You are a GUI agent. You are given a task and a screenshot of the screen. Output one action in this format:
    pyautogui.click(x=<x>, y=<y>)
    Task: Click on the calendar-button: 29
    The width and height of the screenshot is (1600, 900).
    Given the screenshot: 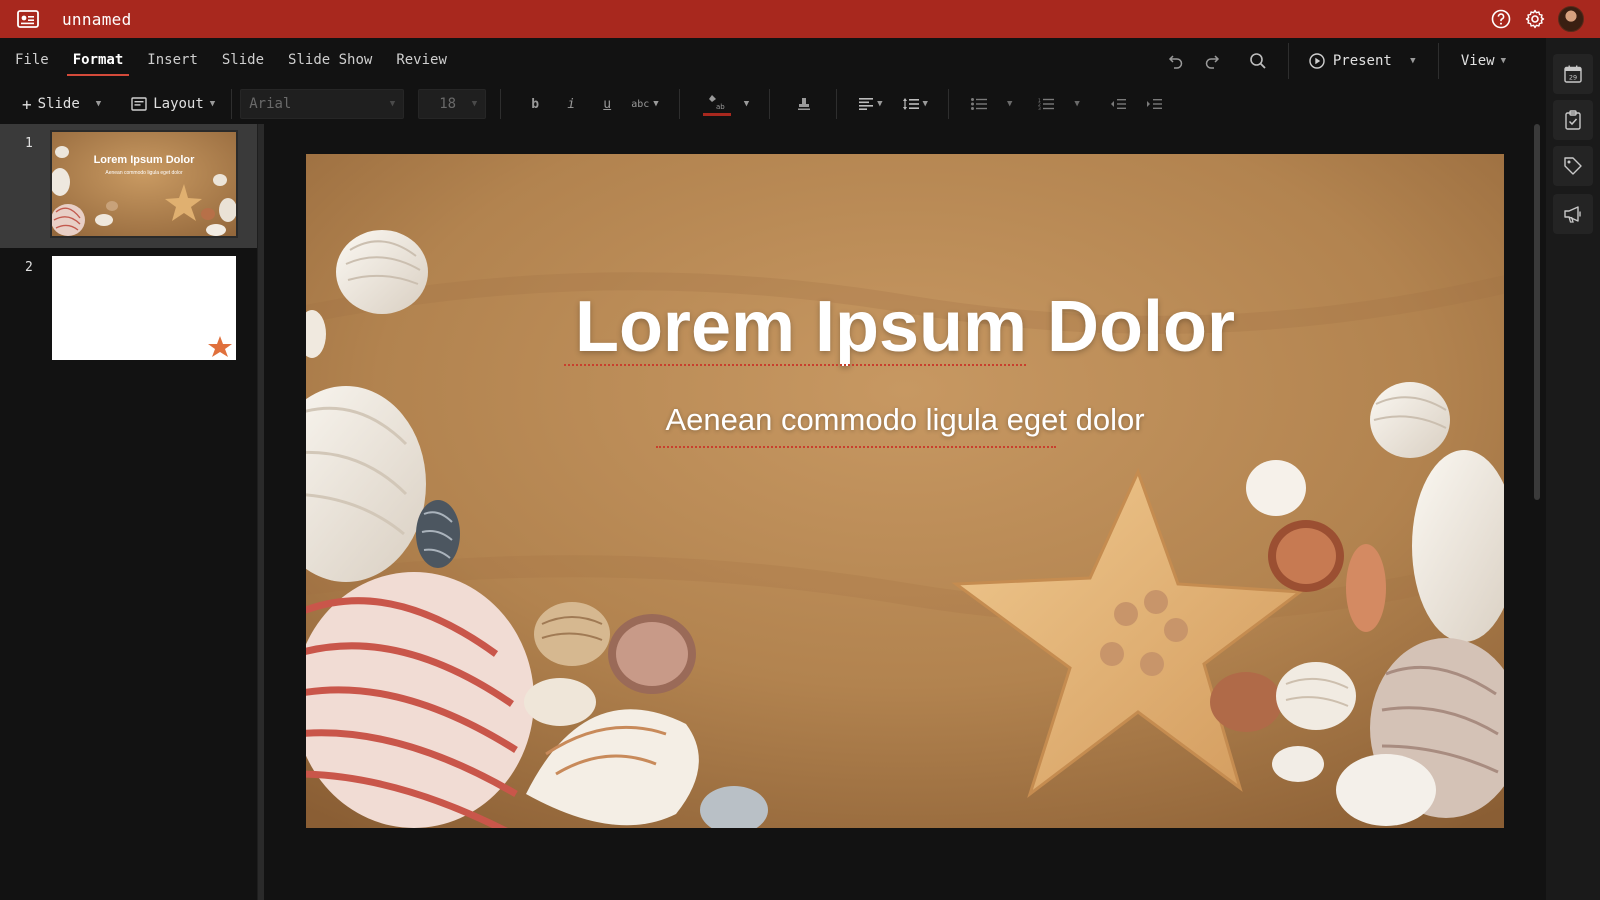 What is the action you would take?
    pyautogui.click(x=1573, y=74)
    